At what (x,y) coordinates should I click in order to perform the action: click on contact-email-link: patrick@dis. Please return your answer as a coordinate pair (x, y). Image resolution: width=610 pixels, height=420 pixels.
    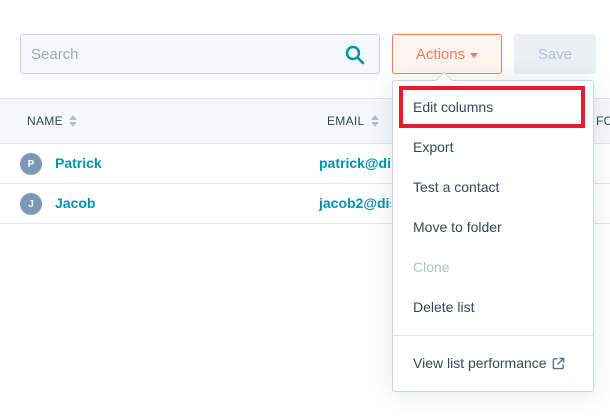
    Looking at the image, I should click on (355, 163).